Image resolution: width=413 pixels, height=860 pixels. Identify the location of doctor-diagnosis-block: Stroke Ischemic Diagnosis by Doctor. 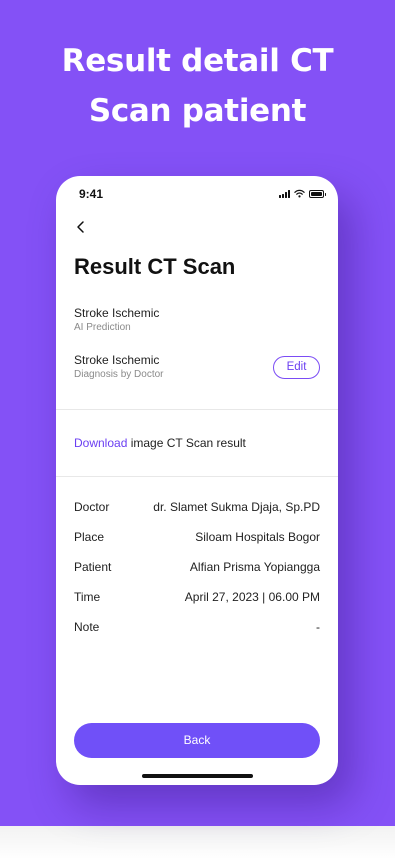
(118, 367).